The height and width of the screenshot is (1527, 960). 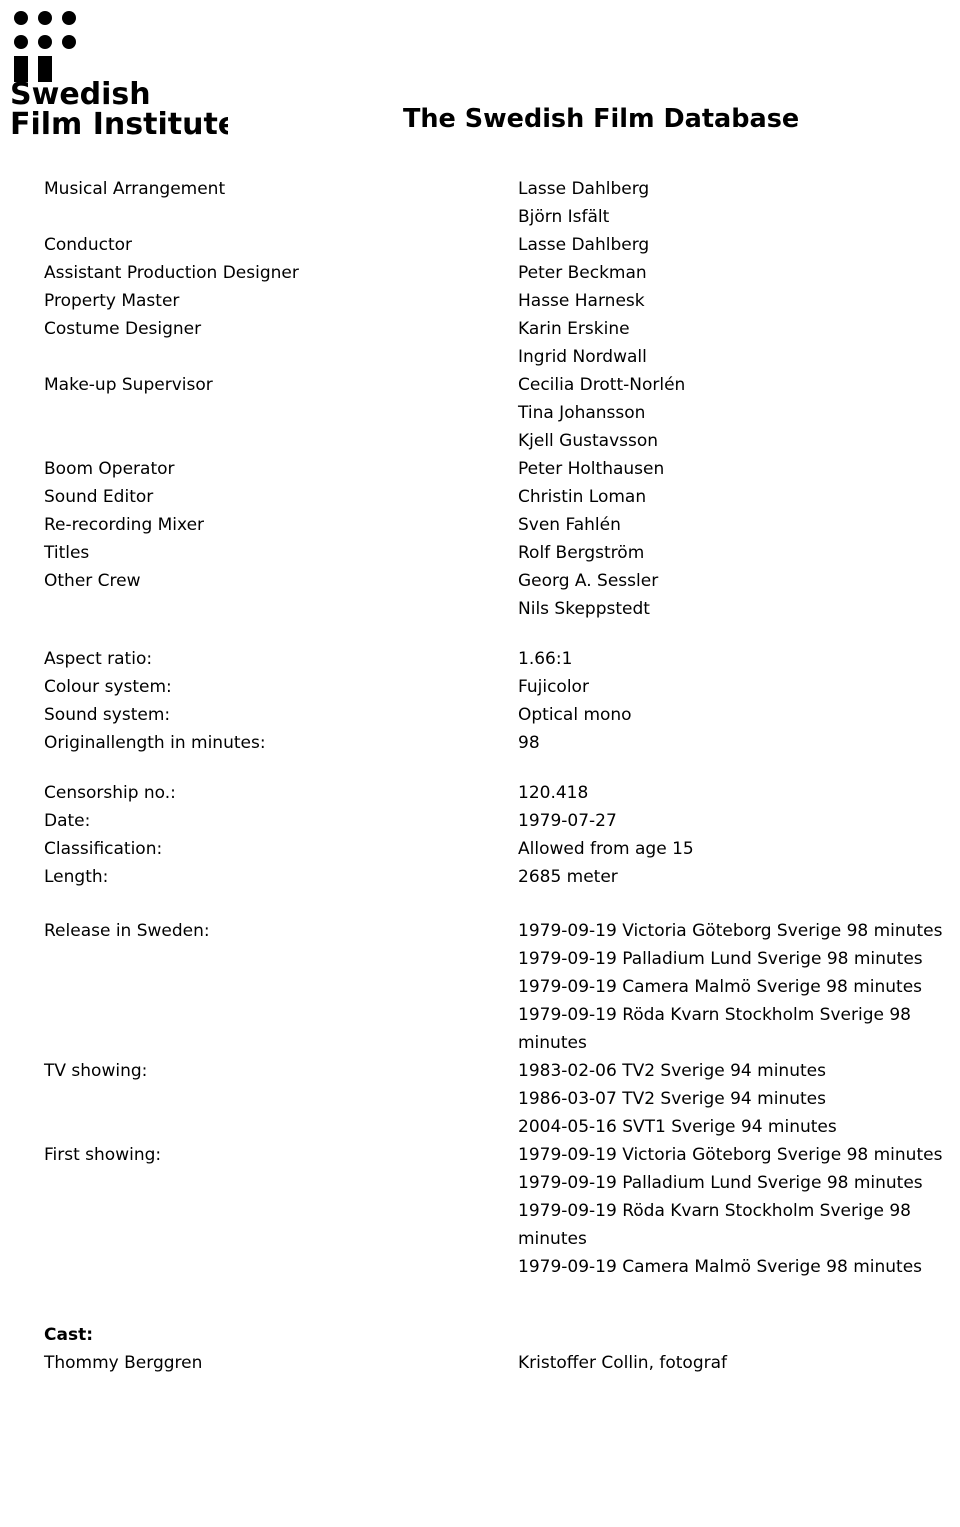 What do you see at coordinates (118, 74) in the screenshot?
I see `swedish-film-institute-logo: Swedish Film Institute` at bounding box center [118, 74].